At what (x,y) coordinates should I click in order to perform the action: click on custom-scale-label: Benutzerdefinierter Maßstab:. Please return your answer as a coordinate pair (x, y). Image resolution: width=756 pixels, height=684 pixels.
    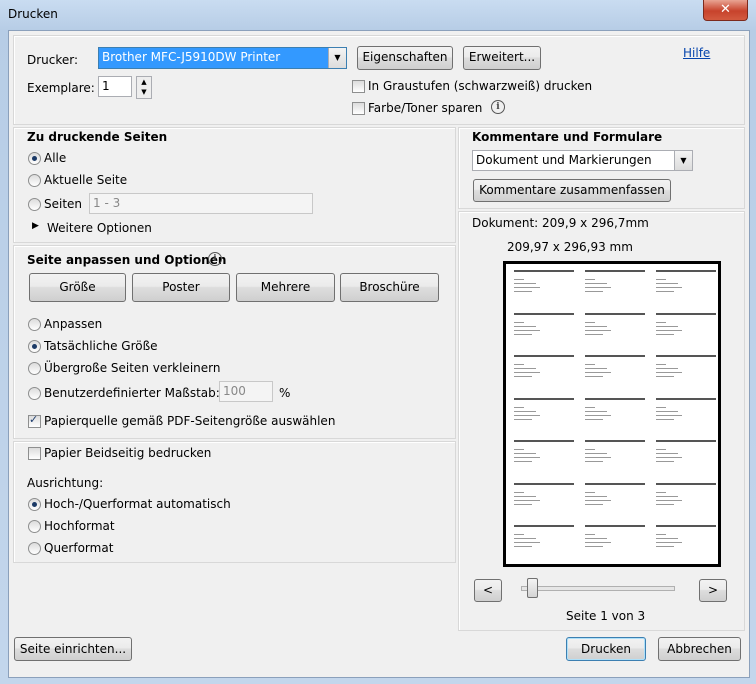
    Looking at the image, I should click on (132, 393).